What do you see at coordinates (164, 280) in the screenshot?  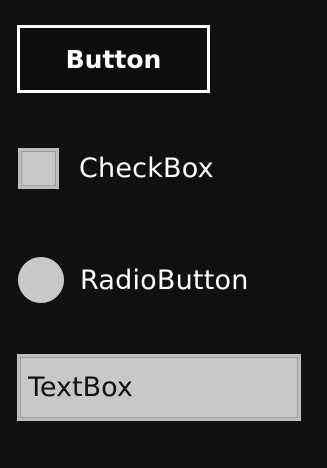 I see `radio-button-label: RadioButton` at bounding box center [164, 280].